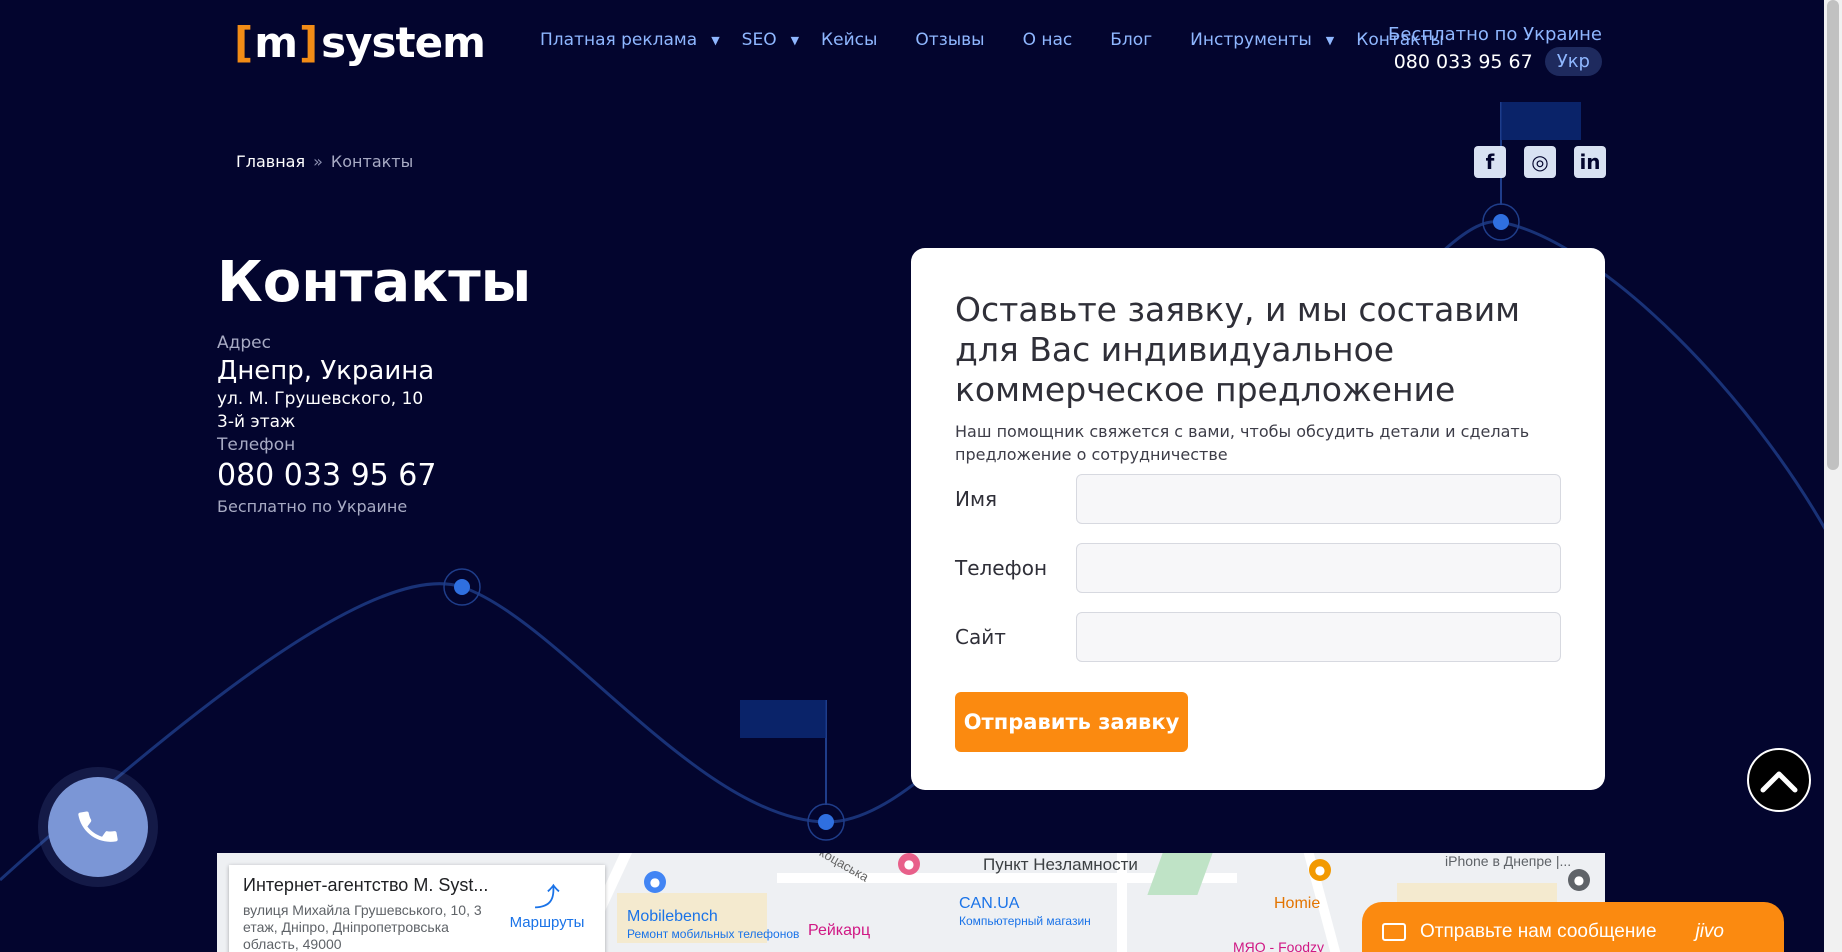  I want to click on site-input, so click(1318, 637).